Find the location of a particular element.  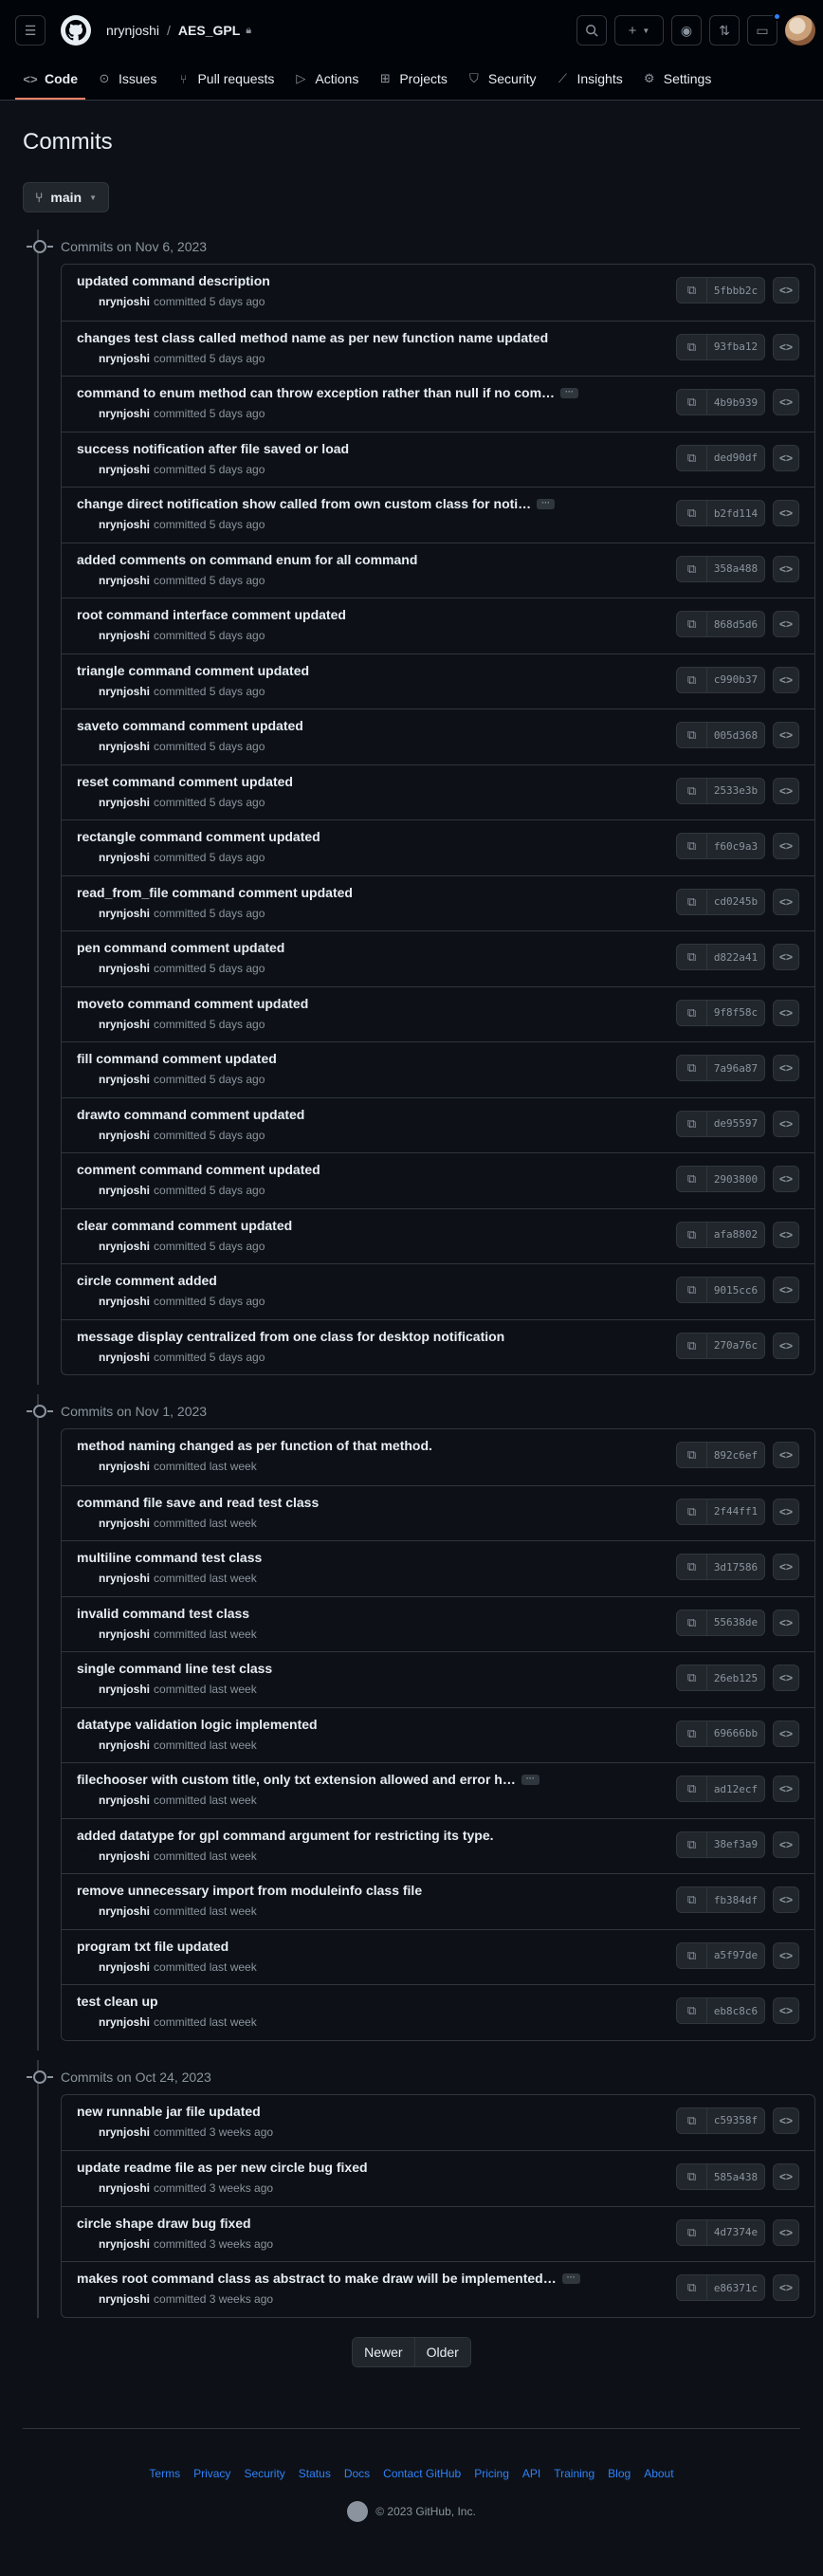

repo-link: AES_GPL is located at coordinates (209, 30).